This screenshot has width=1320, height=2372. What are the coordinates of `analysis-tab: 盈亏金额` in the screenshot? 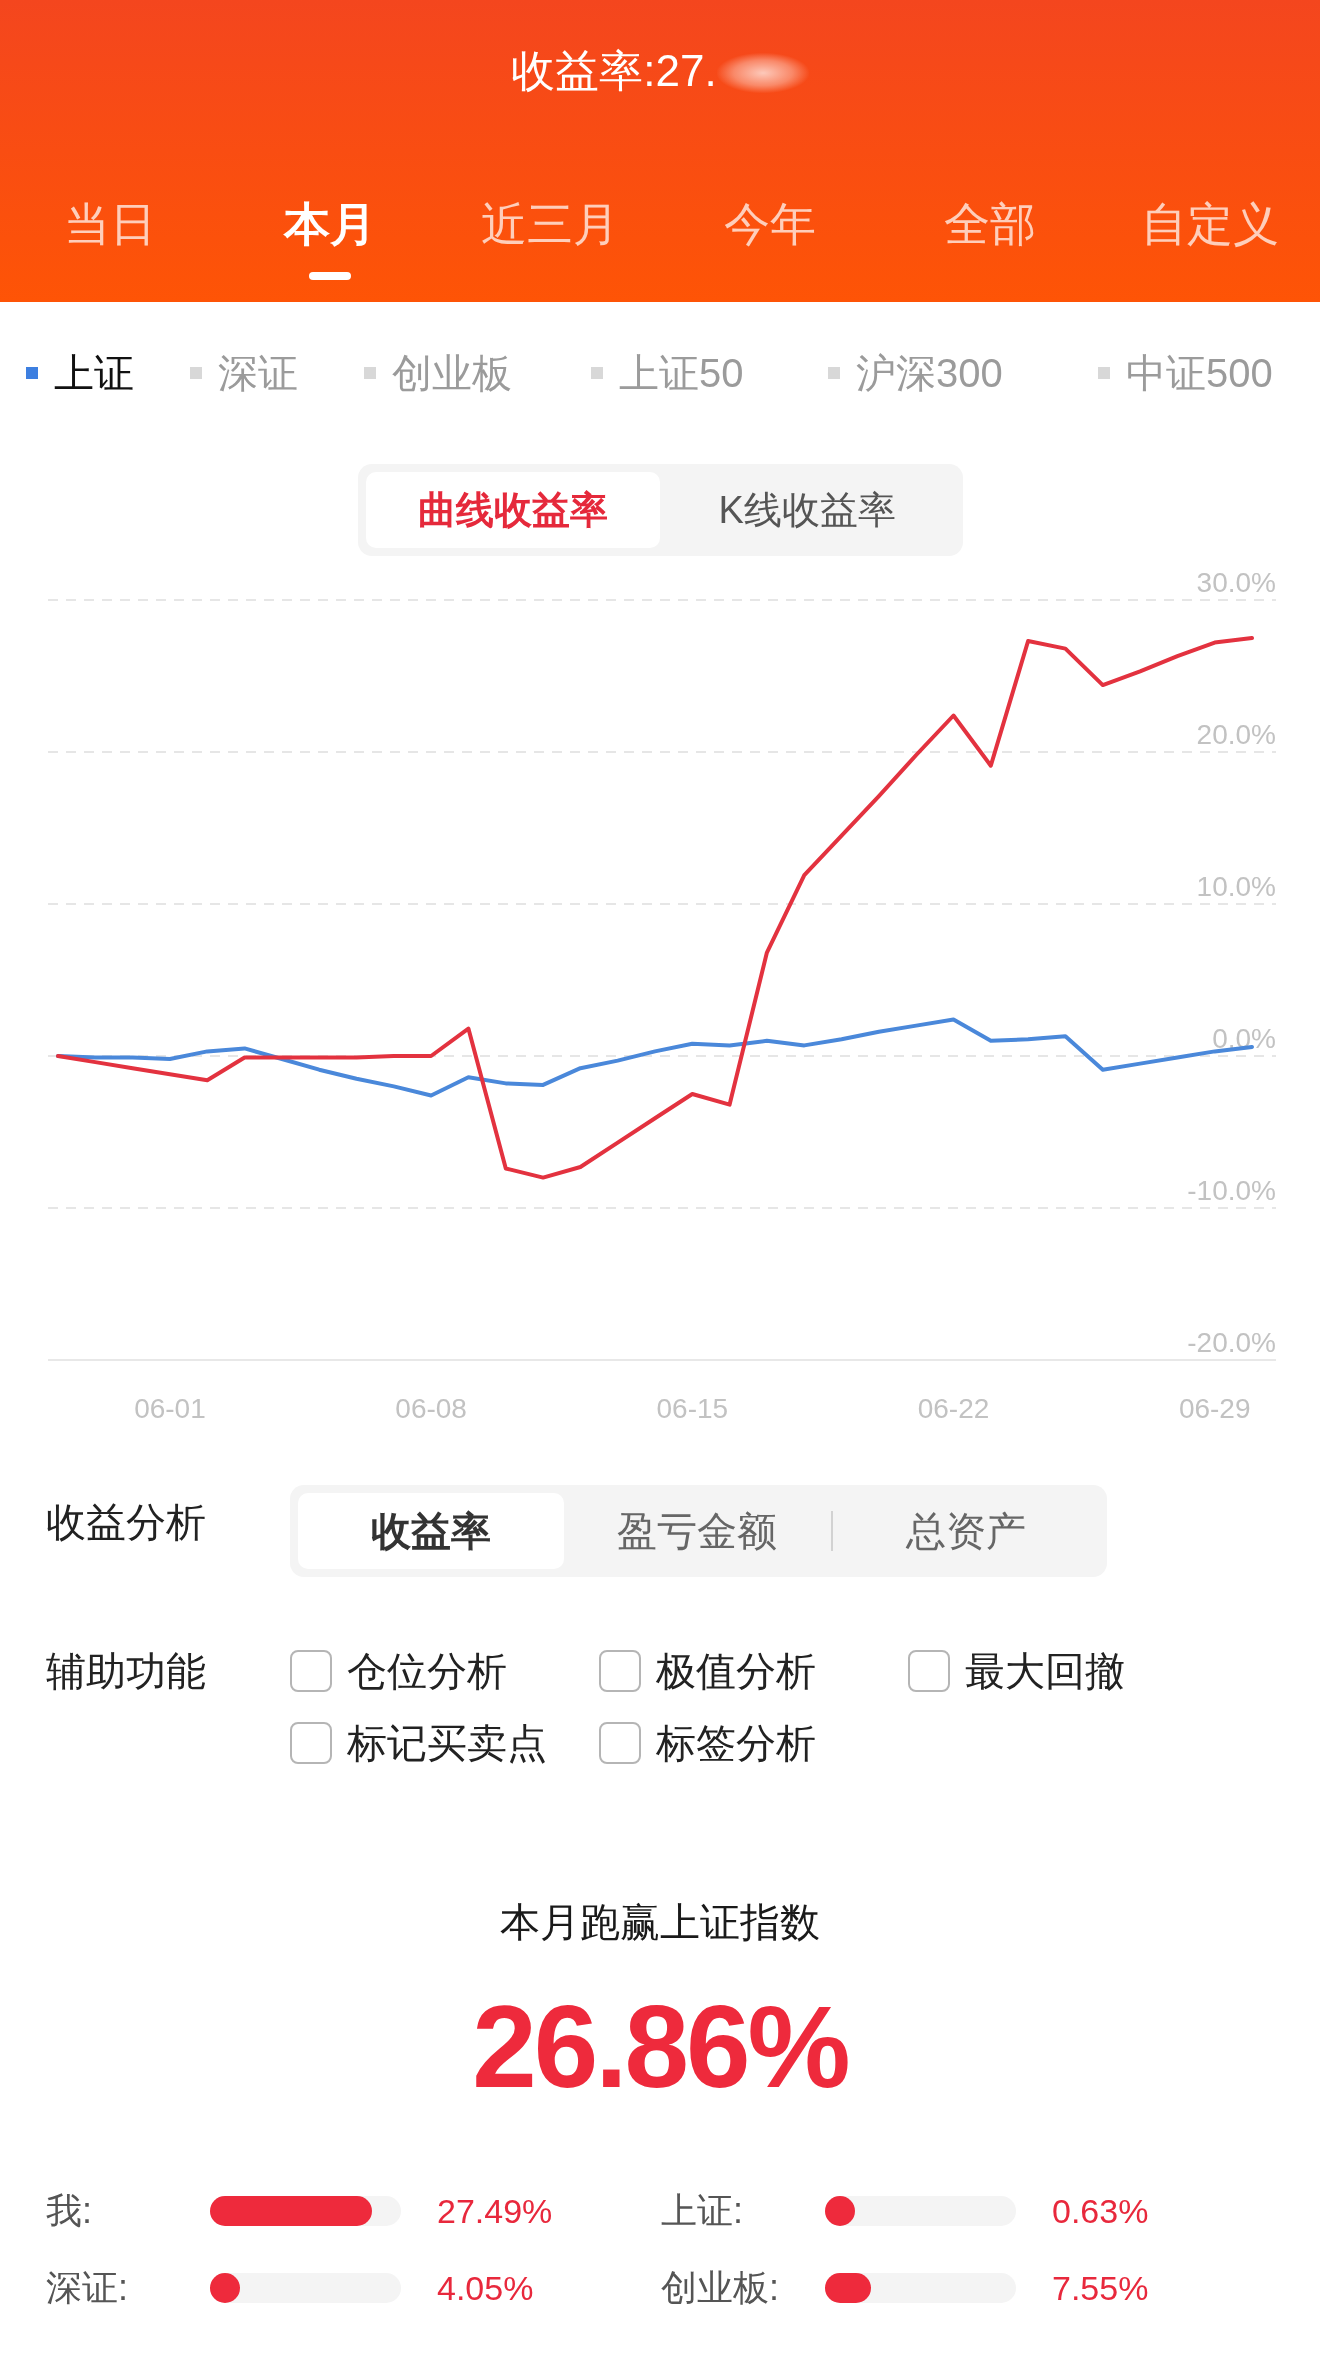 It's located at (697, 1531).